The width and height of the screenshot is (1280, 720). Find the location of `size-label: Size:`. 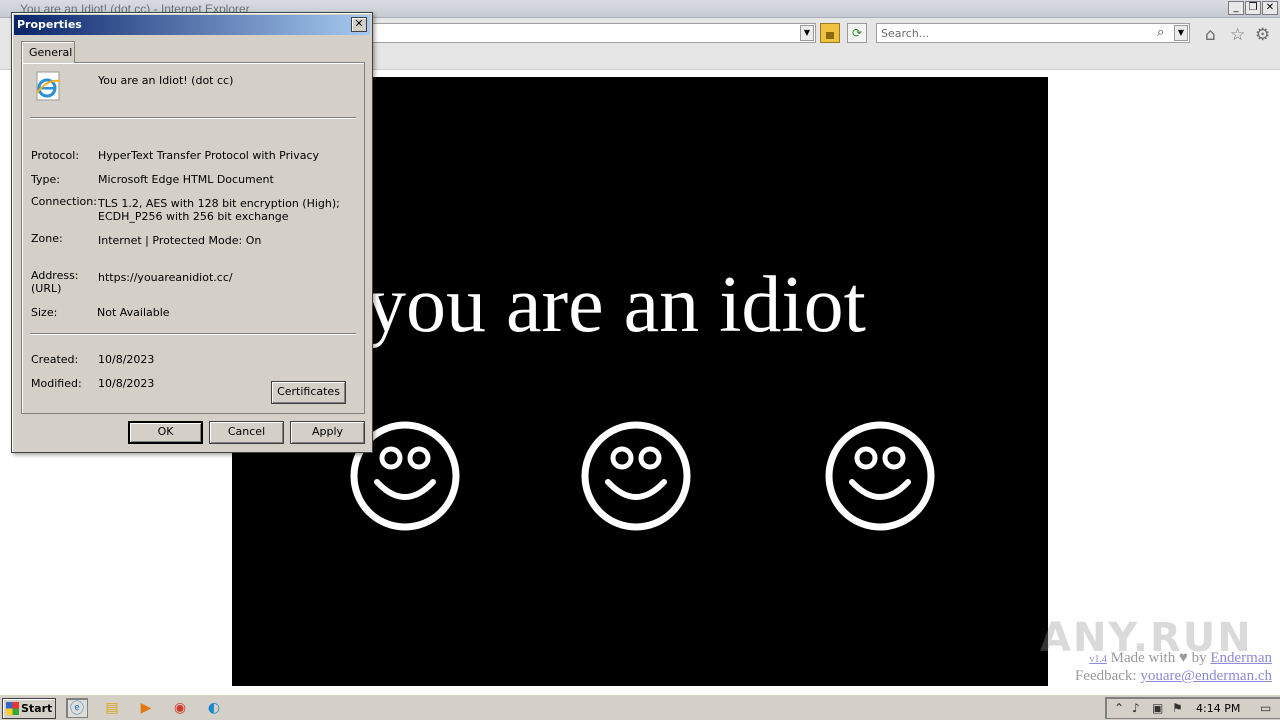

size-label: Size: is located at coordinates (44, 312).